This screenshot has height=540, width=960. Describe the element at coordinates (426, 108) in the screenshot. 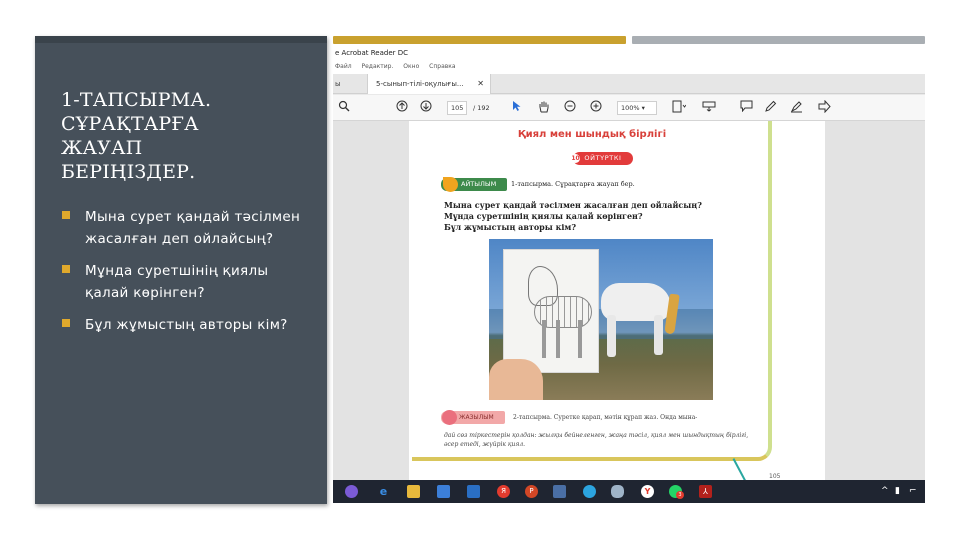

I see `page-down-icon` at that location.